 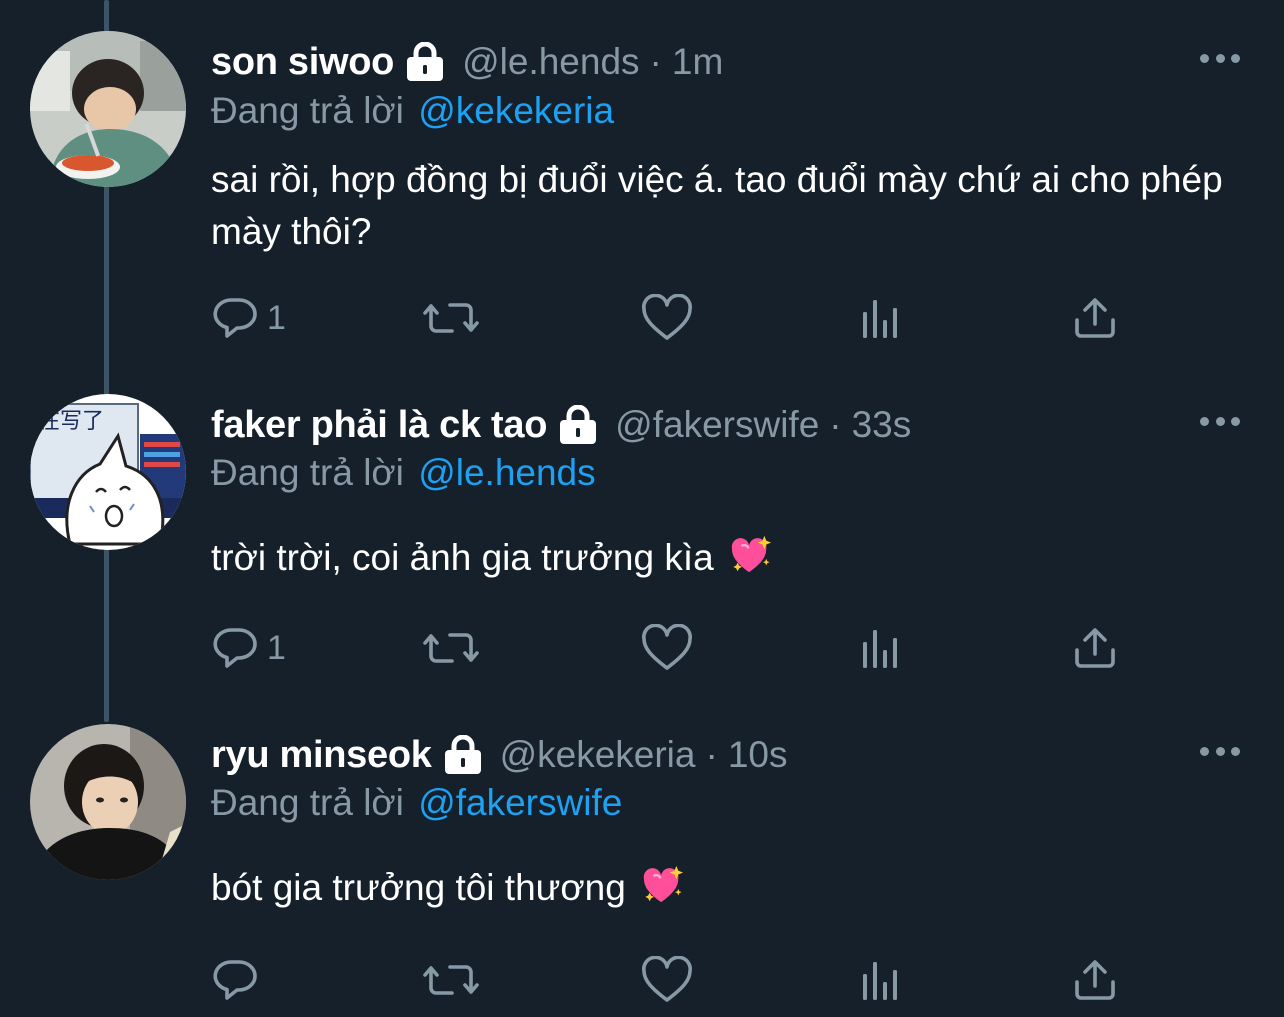 What do you see at coordinates (882, 425) in the screenshot?
I see `timestamp: 33s` at bounding box center [882, 425].